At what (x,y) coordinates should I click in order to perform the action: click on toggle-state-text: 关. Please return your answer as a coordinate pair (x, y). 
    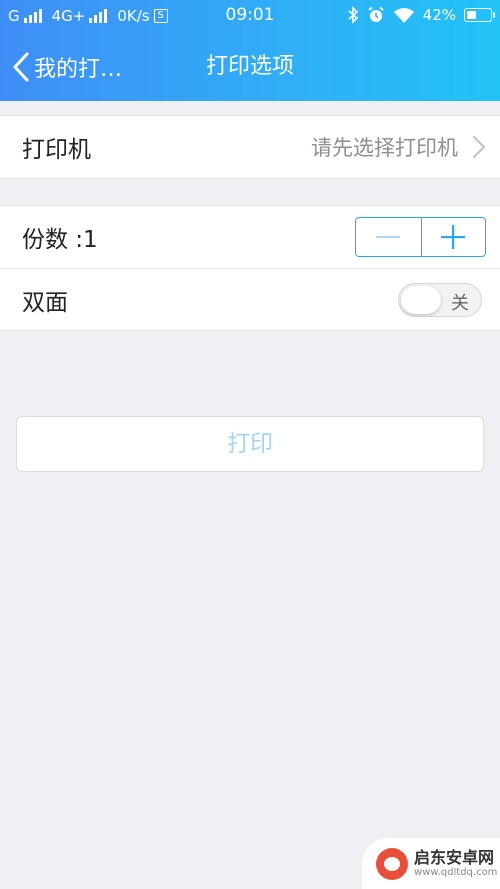
    Looking at the image, I should click on (460, 303).